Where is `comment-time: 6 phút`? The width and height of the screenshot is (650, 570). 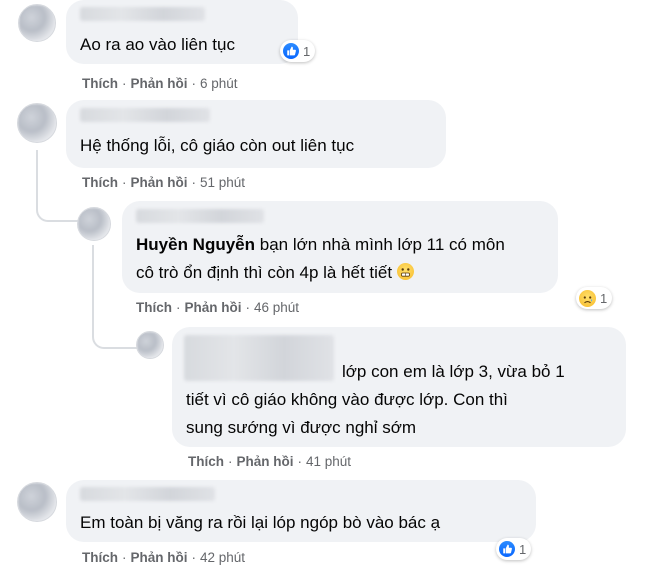 comment-time: 6 phút is located at coordinates (219, 83).